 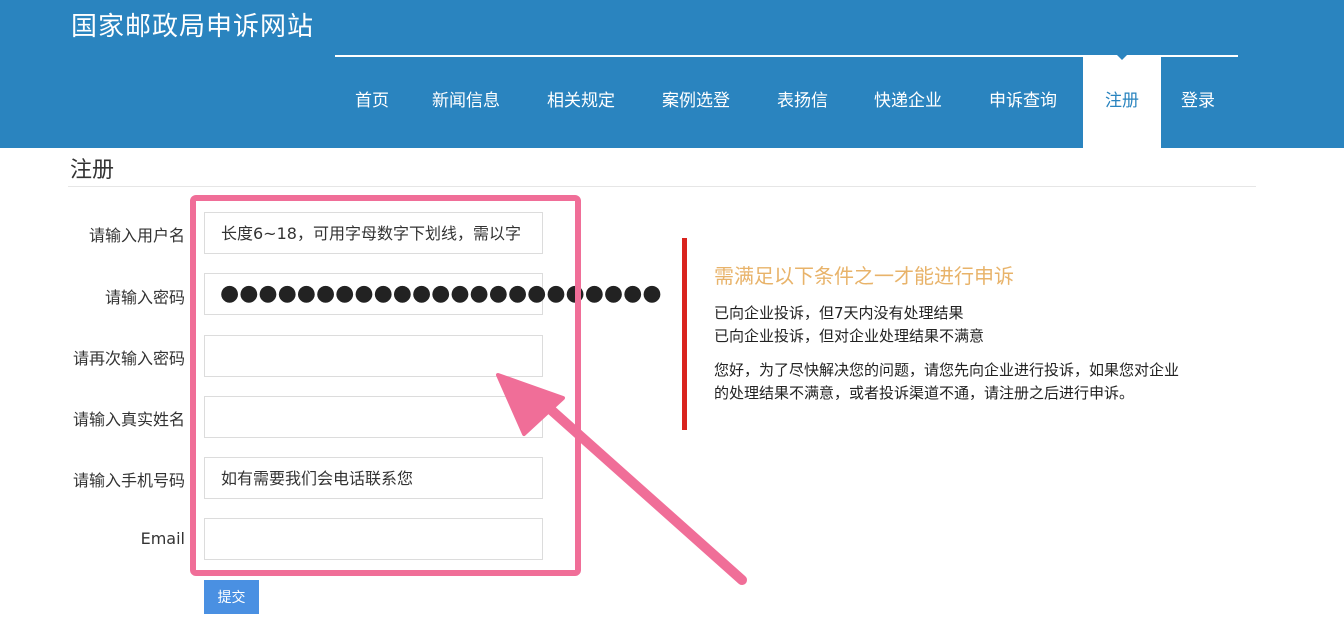 I want to click on nav-item-express-companies: 快递企业, so click(x=908, y=102).